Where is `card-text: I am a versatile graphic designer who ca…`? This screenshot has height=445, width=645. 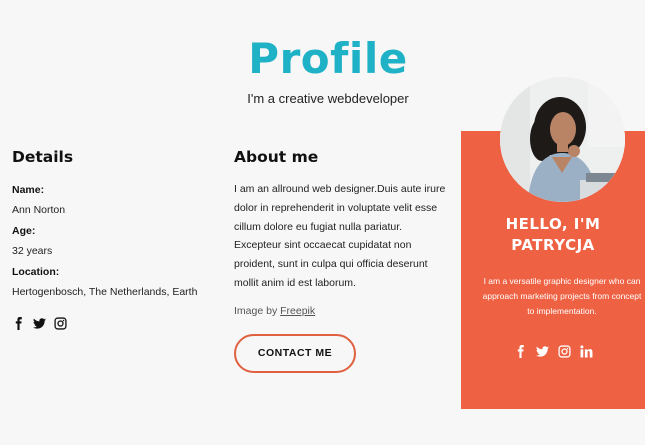
card-text: I am a versatile graphic designer who ca… is located at coordinates (562, 296).